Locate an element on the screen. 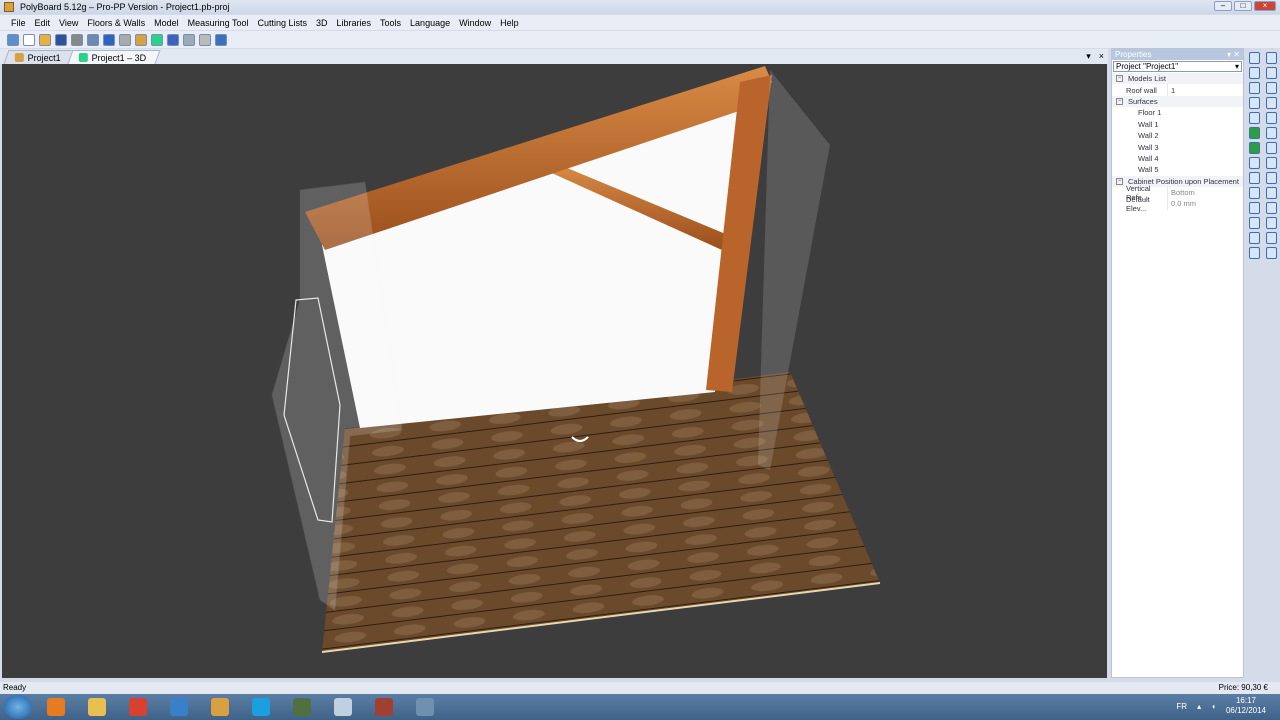 The width and height of the screenshot is (1280, 720). 3d-view-icon is located at coordinates (173, 39).